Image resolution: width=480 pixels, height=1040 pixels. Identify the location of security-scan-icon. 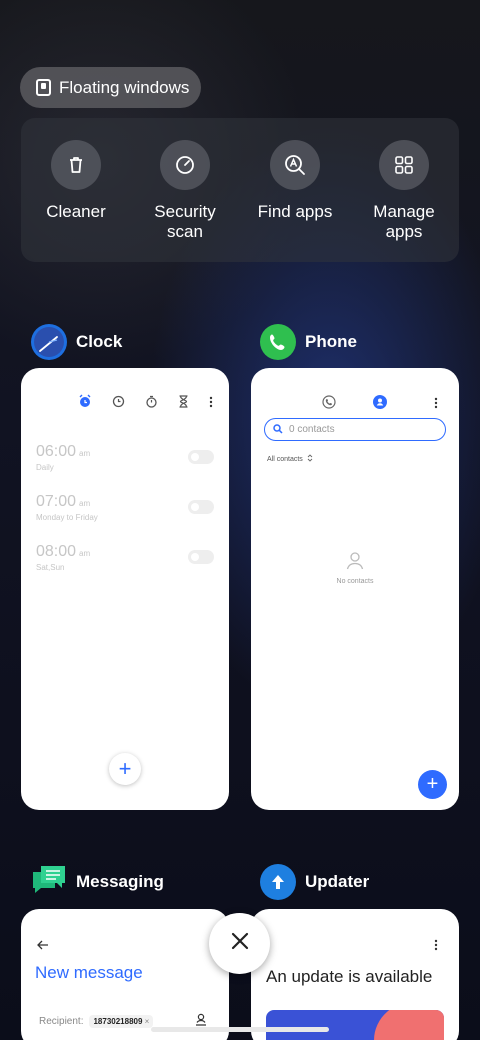
(185, 165).